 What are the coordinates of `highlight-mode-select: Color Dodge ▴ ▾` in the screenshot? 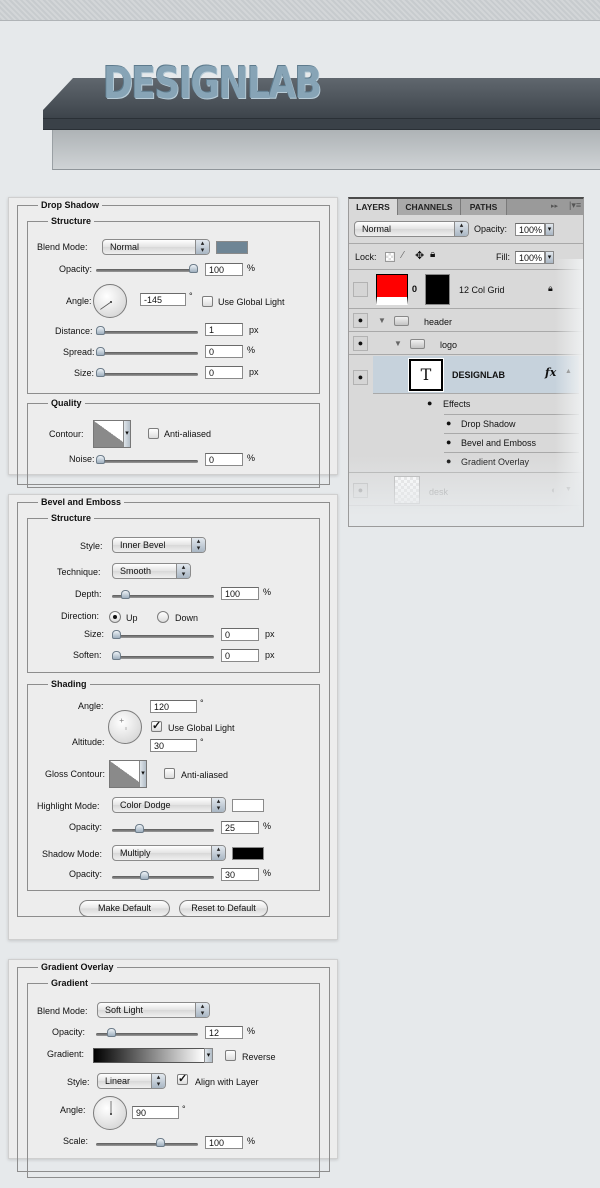 It's located at (169, 805).